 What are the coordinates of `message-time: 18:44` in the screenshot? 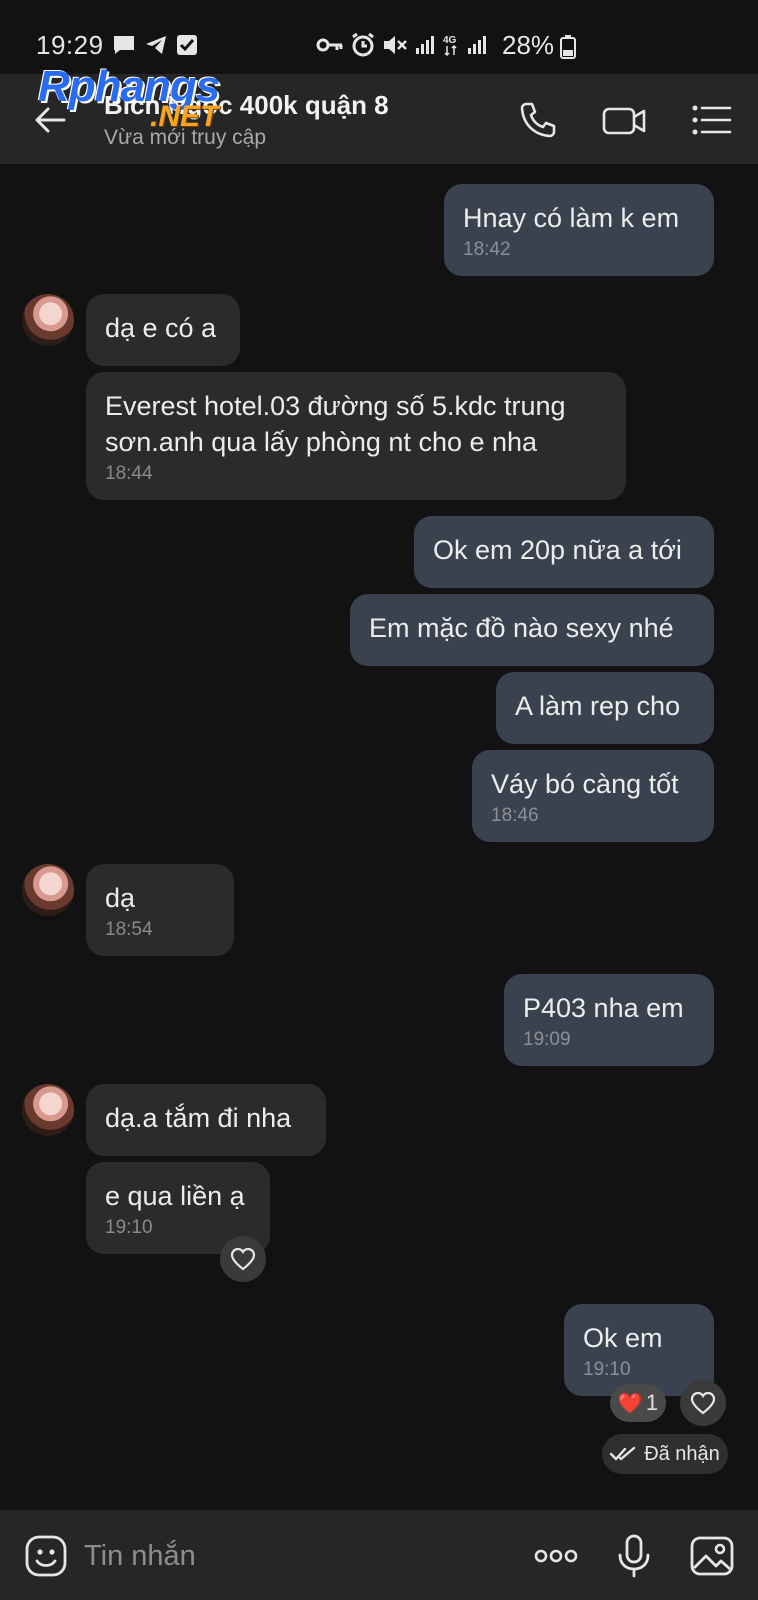 It's located at (129, 473).